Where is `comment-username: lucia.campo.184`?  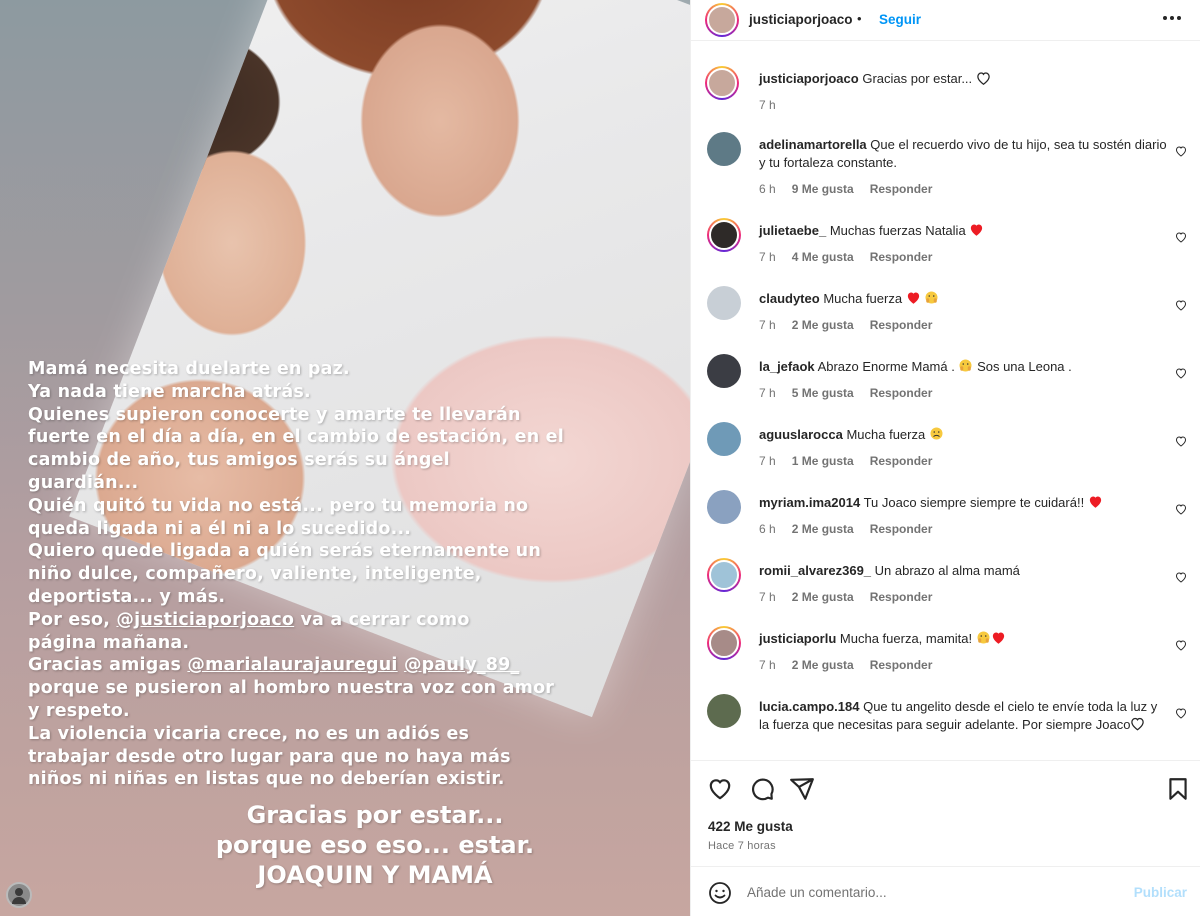 comment-username: lucia.campo.184 is located at coordinates (809, 706).